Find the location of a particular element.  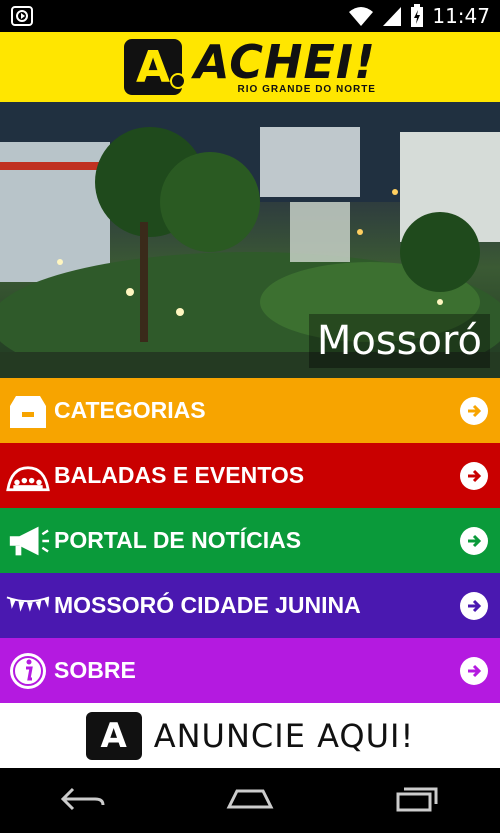

back-button is located at coordinates (83, 799).